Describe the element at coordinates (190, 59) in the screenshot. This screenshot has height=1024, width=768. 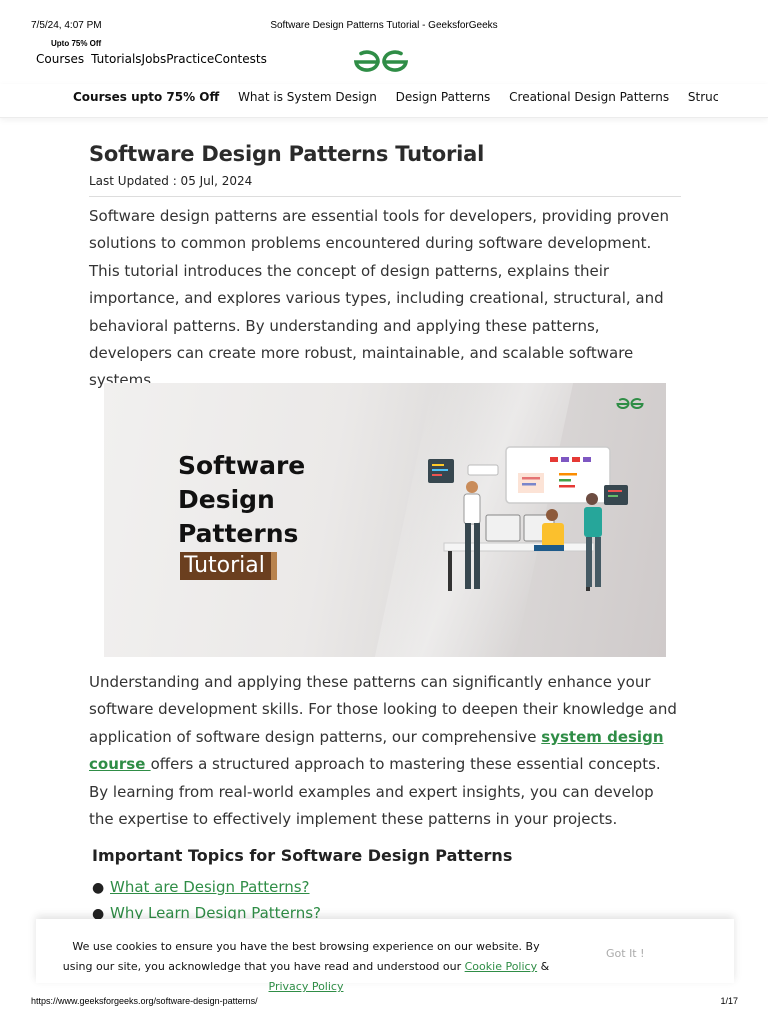
I see `nav-practice: Practice` at that location.